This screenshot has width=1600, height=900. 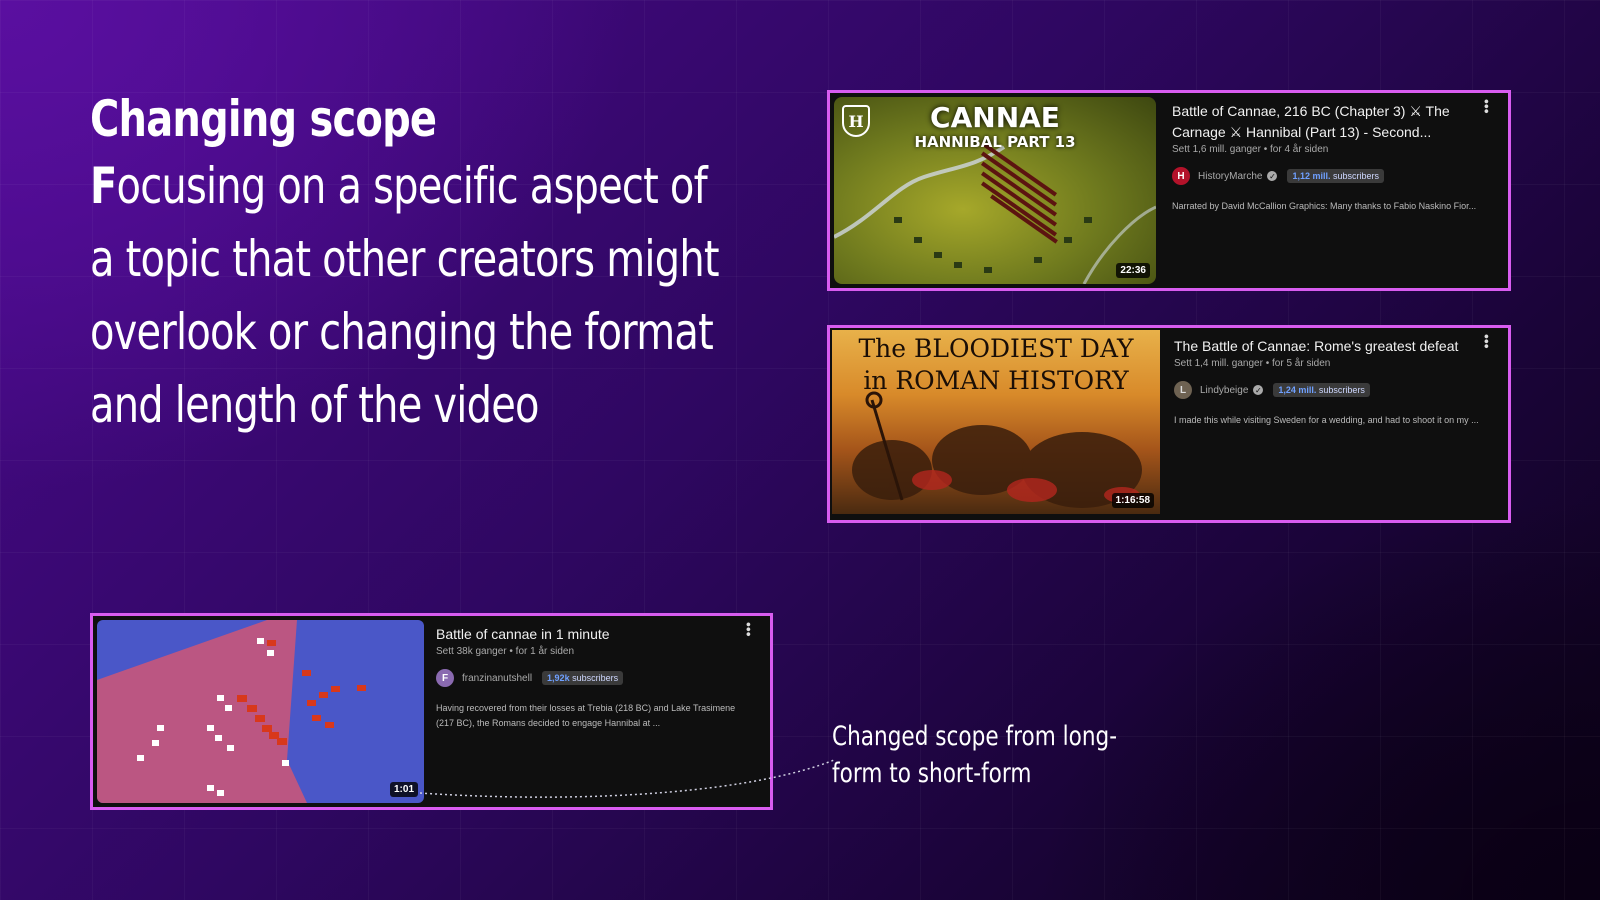 I want to click on channel-name: HistoryMarche, so click(x=1230, y=176).